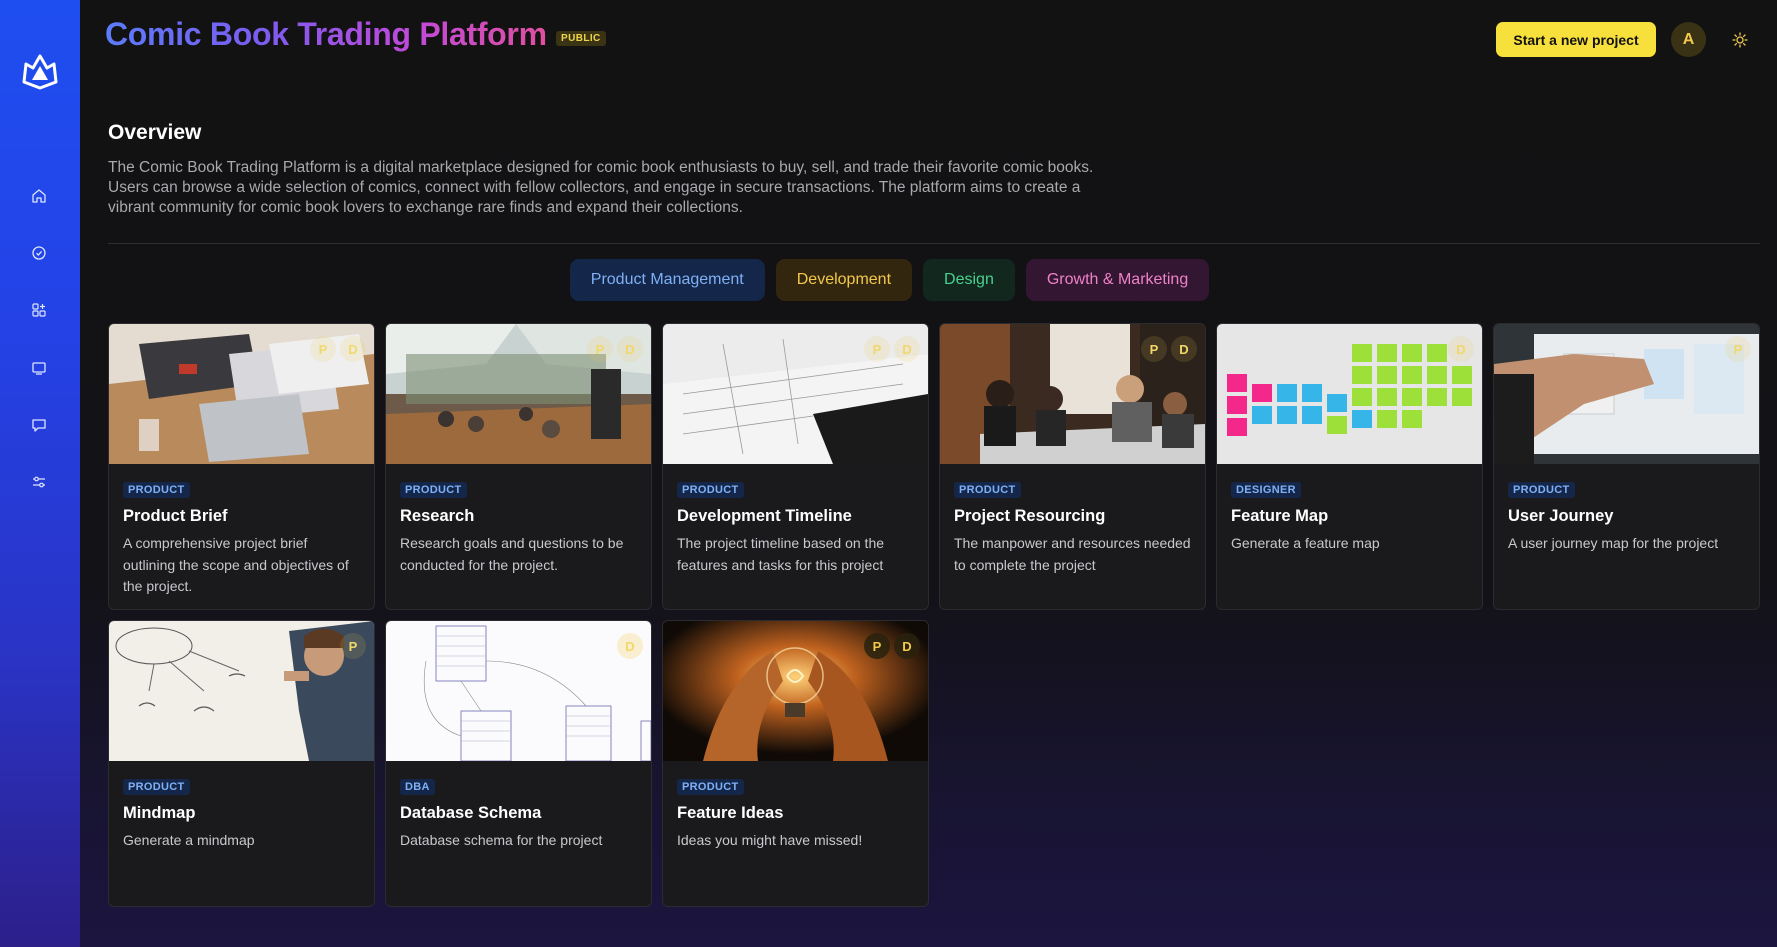 The height and width of the screenshot is (947, 1777). What do you see at coordinates (667, 280) in the screenshot?
I see `filter-product-management: Product Management` at bounding box center [667, 280].